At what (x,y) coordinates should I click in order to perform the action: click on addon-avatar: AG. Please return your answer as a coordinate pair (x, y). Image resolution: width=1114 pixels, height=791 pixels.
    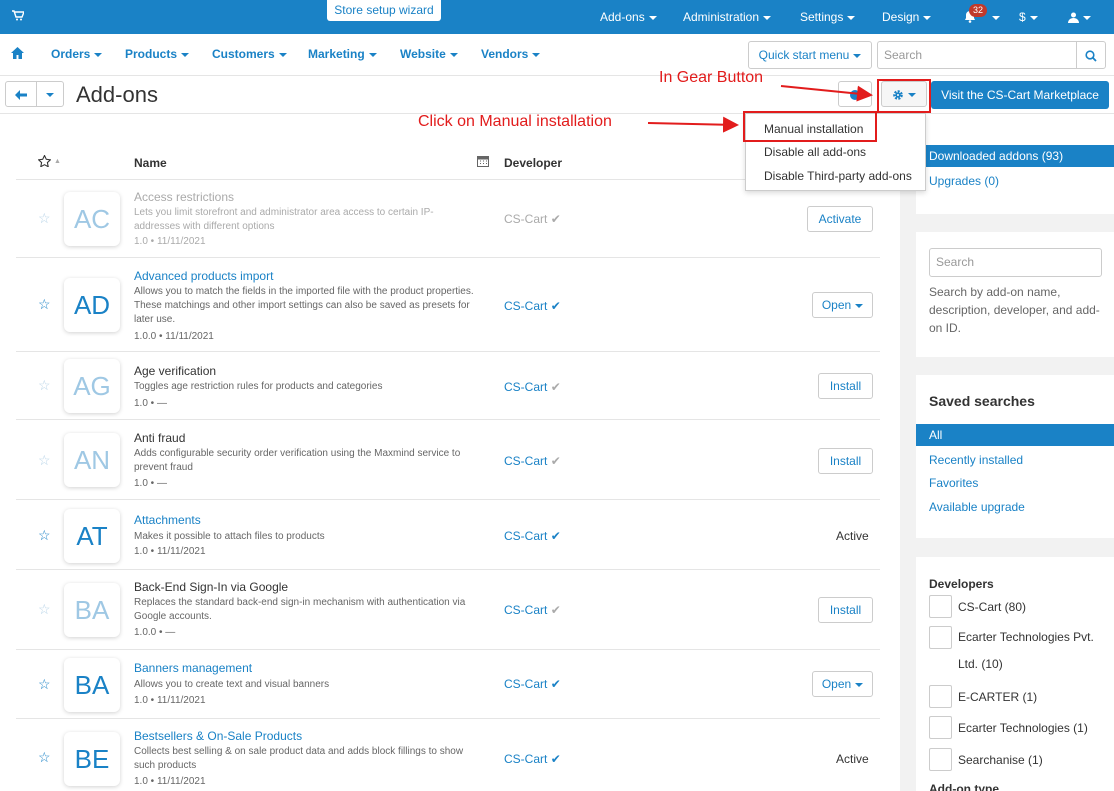
    Looking at the image, I should click on (92, 386).